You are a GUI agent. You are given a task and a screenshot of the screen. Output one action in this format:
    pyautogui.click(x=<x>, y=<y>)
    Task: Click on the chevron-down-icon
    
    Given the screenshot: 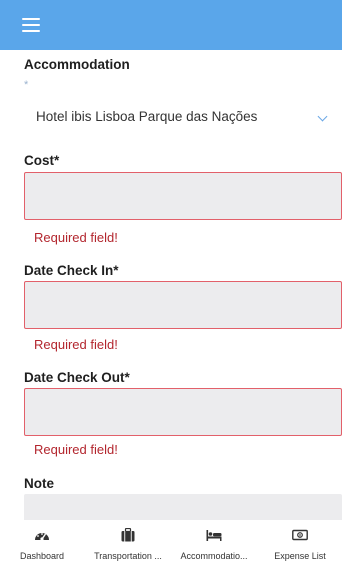 What is the action you would take?
    pyautogui.click(x=322, y=116)
    